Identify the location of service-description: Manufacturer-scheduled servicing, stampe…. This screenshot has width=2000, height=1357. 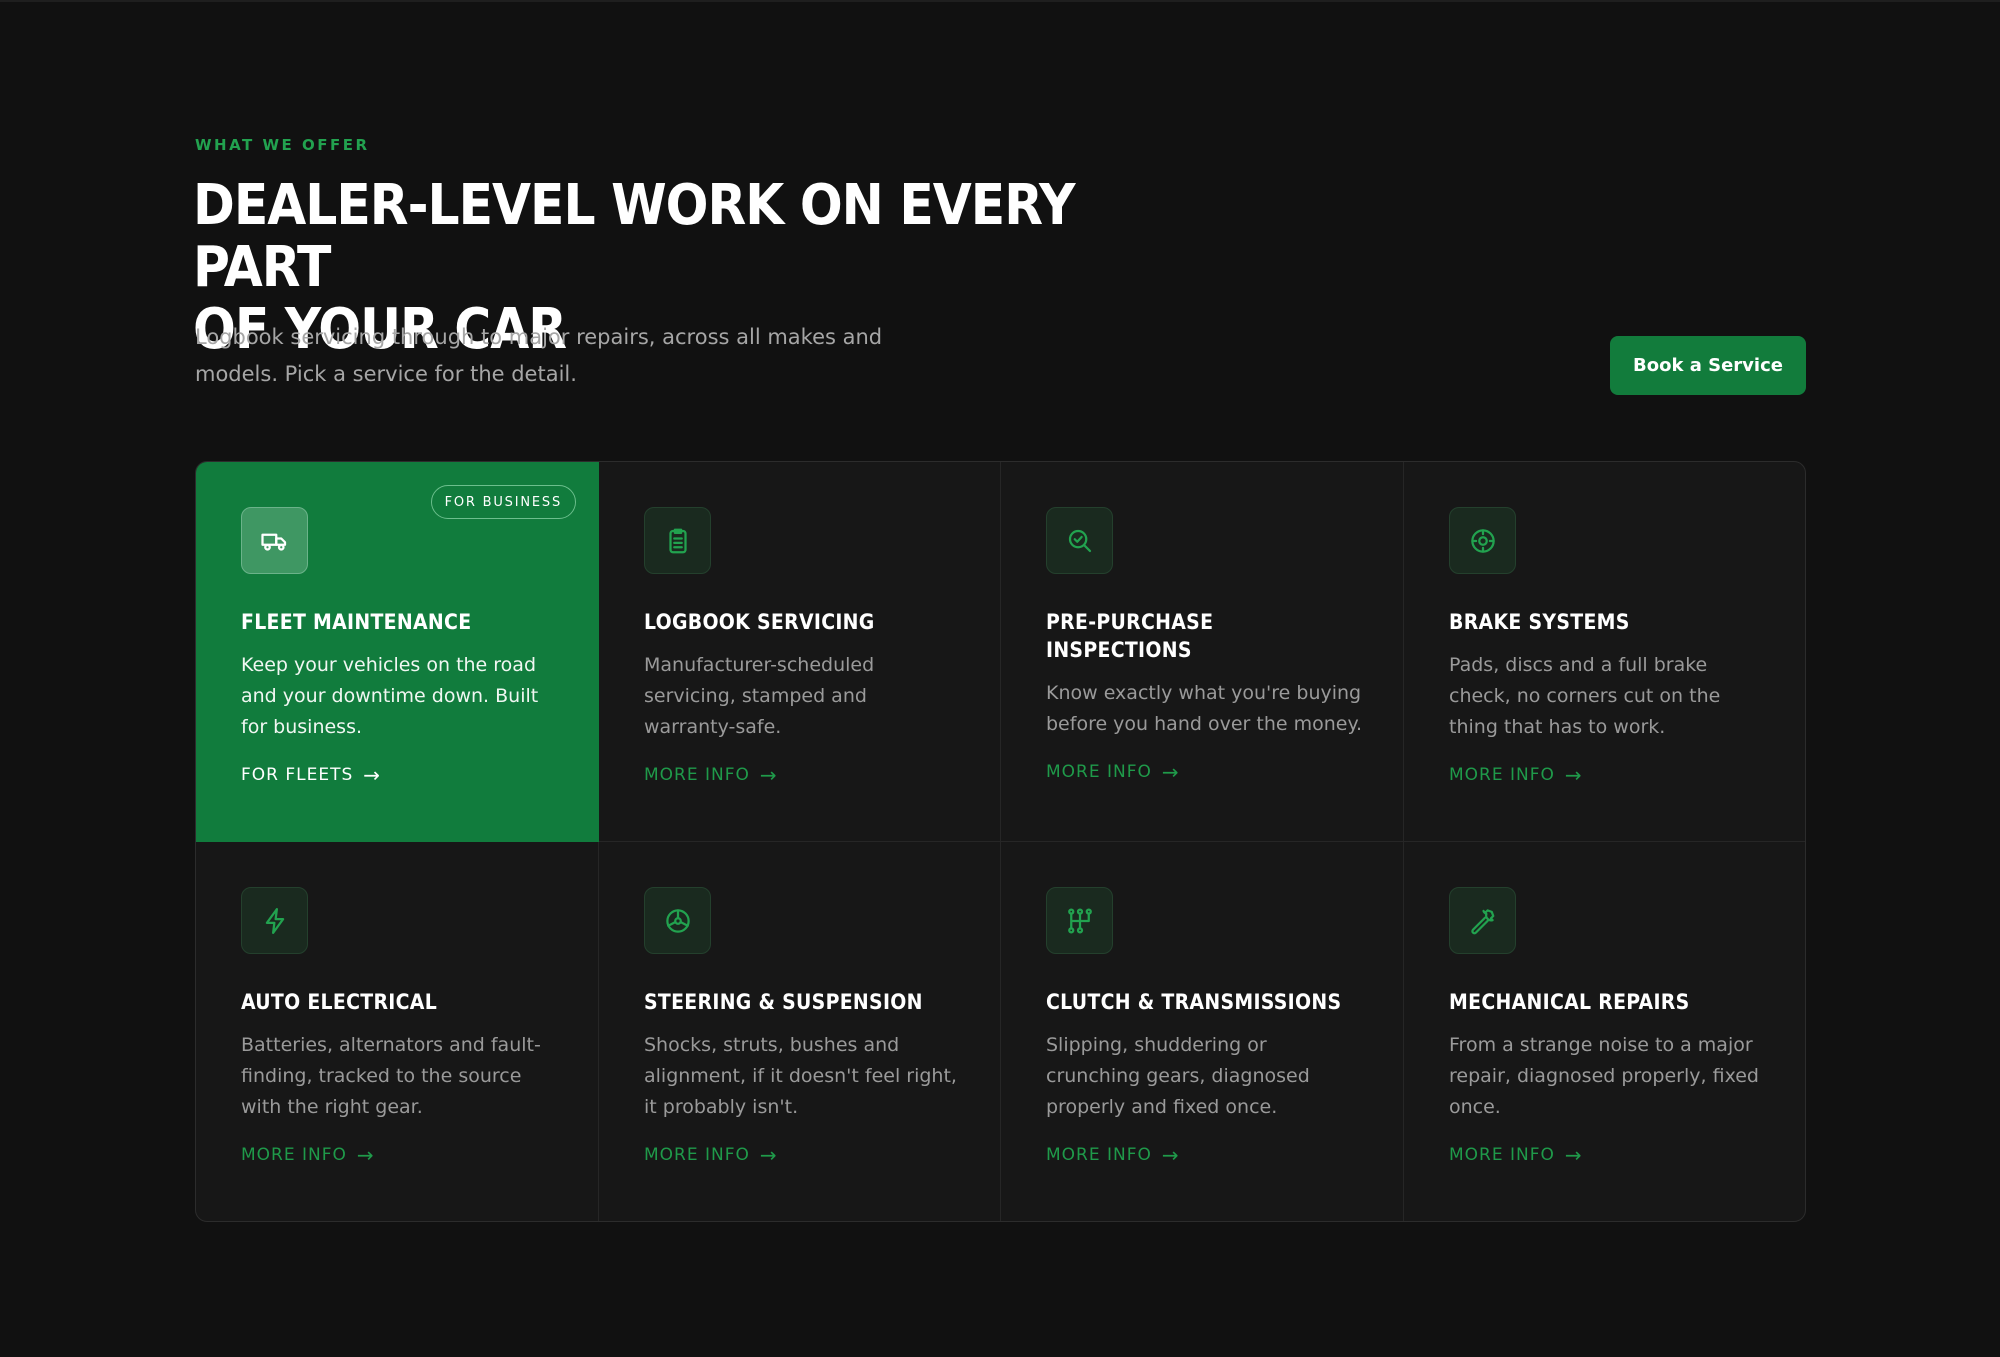
(759, 696).